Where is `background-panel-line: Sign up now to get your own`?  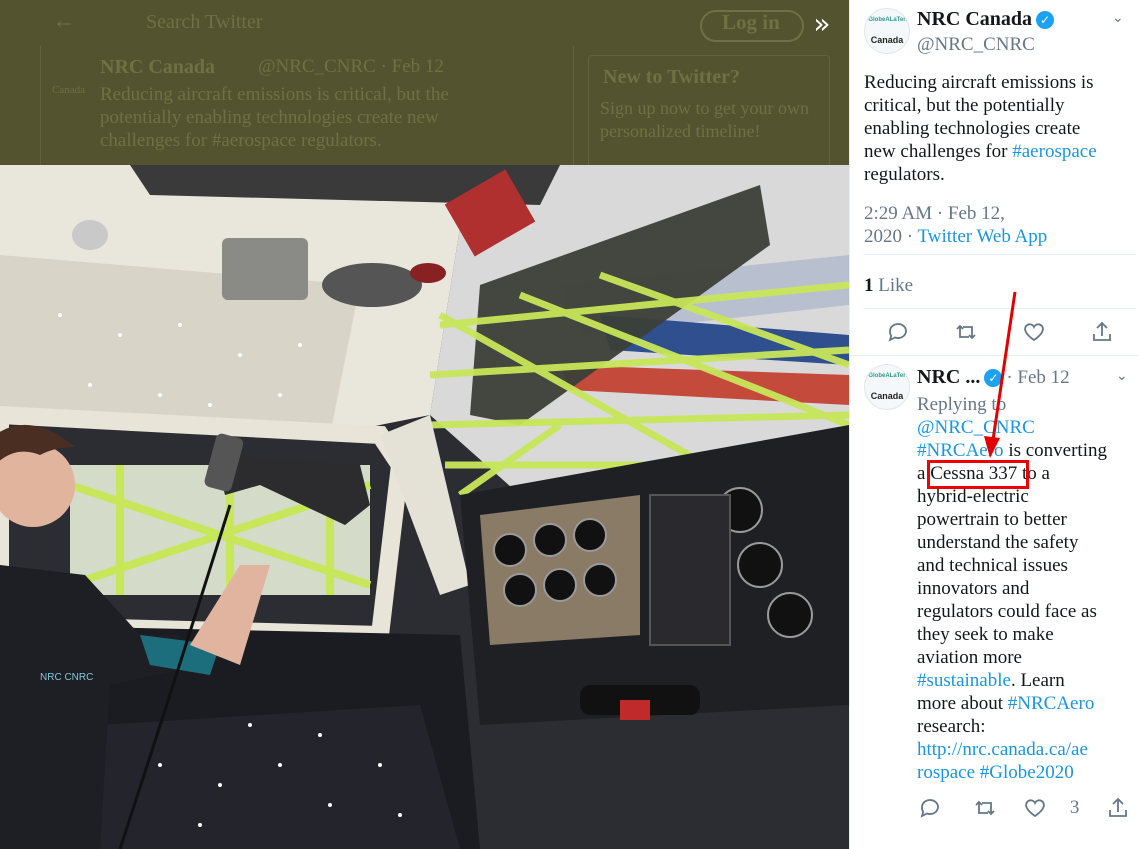 background-panel-line: Sign up now to get your own is located at coordinates (704, 108).